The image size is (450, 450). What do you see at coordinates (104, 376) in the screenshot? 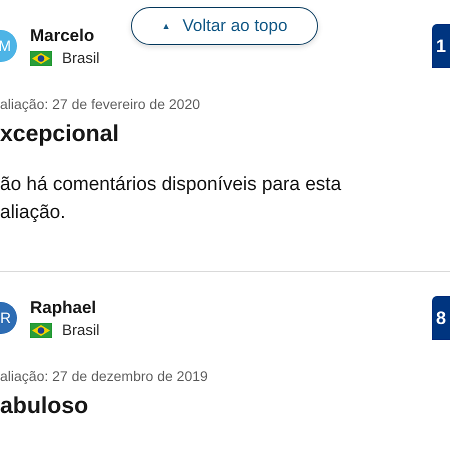
I see `review-date: aliação: 27 de dezembro de 2019` at bounding box center [104, 376].